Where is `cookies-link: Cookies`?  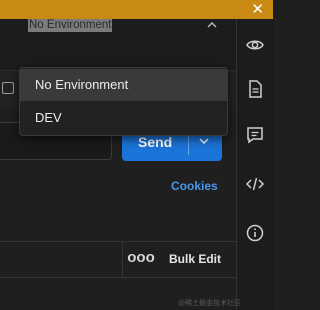
cookies-link: Cookies is located at coordinates (194, 186).